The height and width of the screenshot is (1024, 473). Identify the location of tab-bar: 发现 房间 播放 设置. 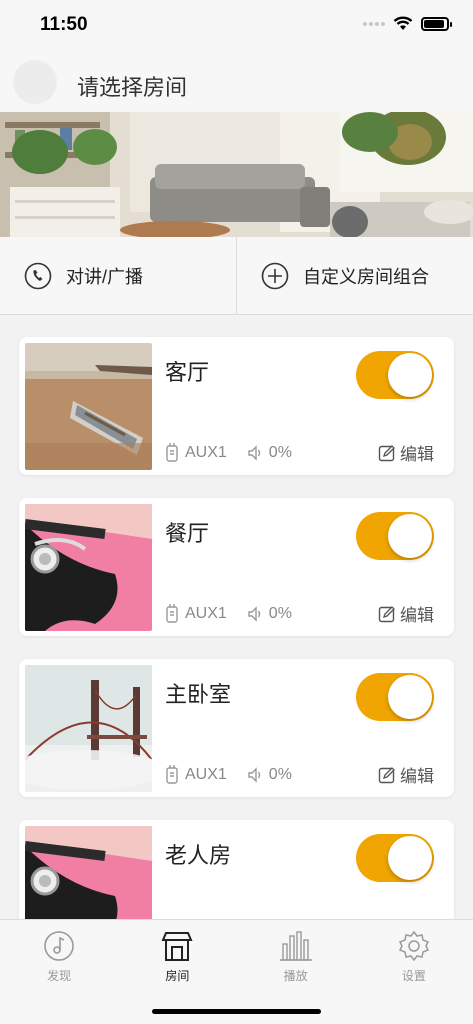
(236, 971).